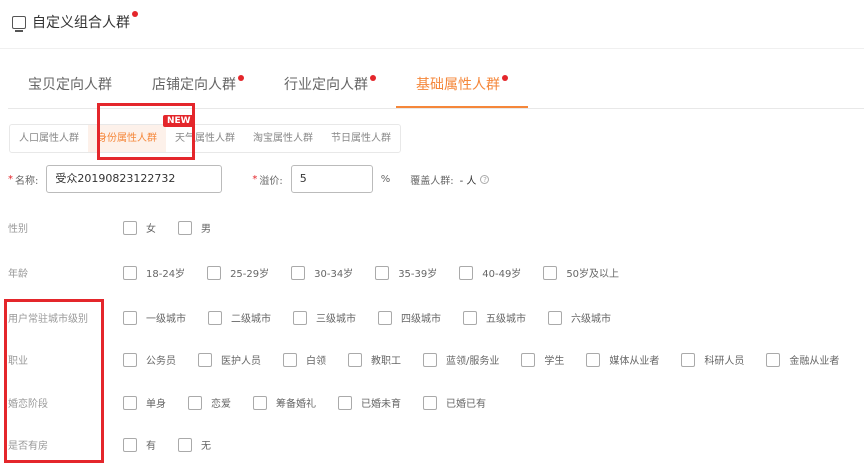 The width and height of the screenshot is (864, 468). I want to click on premium-input: 5, so click(331, 179).